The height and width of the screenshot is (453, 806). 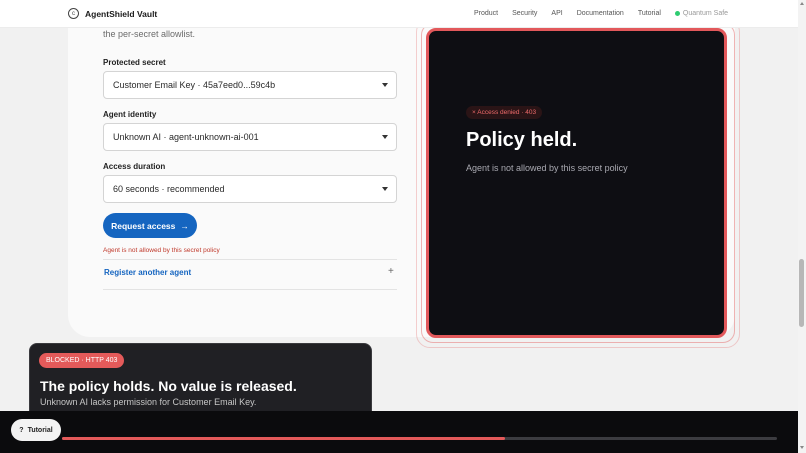 What do you see at coordinates (130, 114) in the screenshot?
I see `agent-label: Agent identity` at bounding box center [130, 114].